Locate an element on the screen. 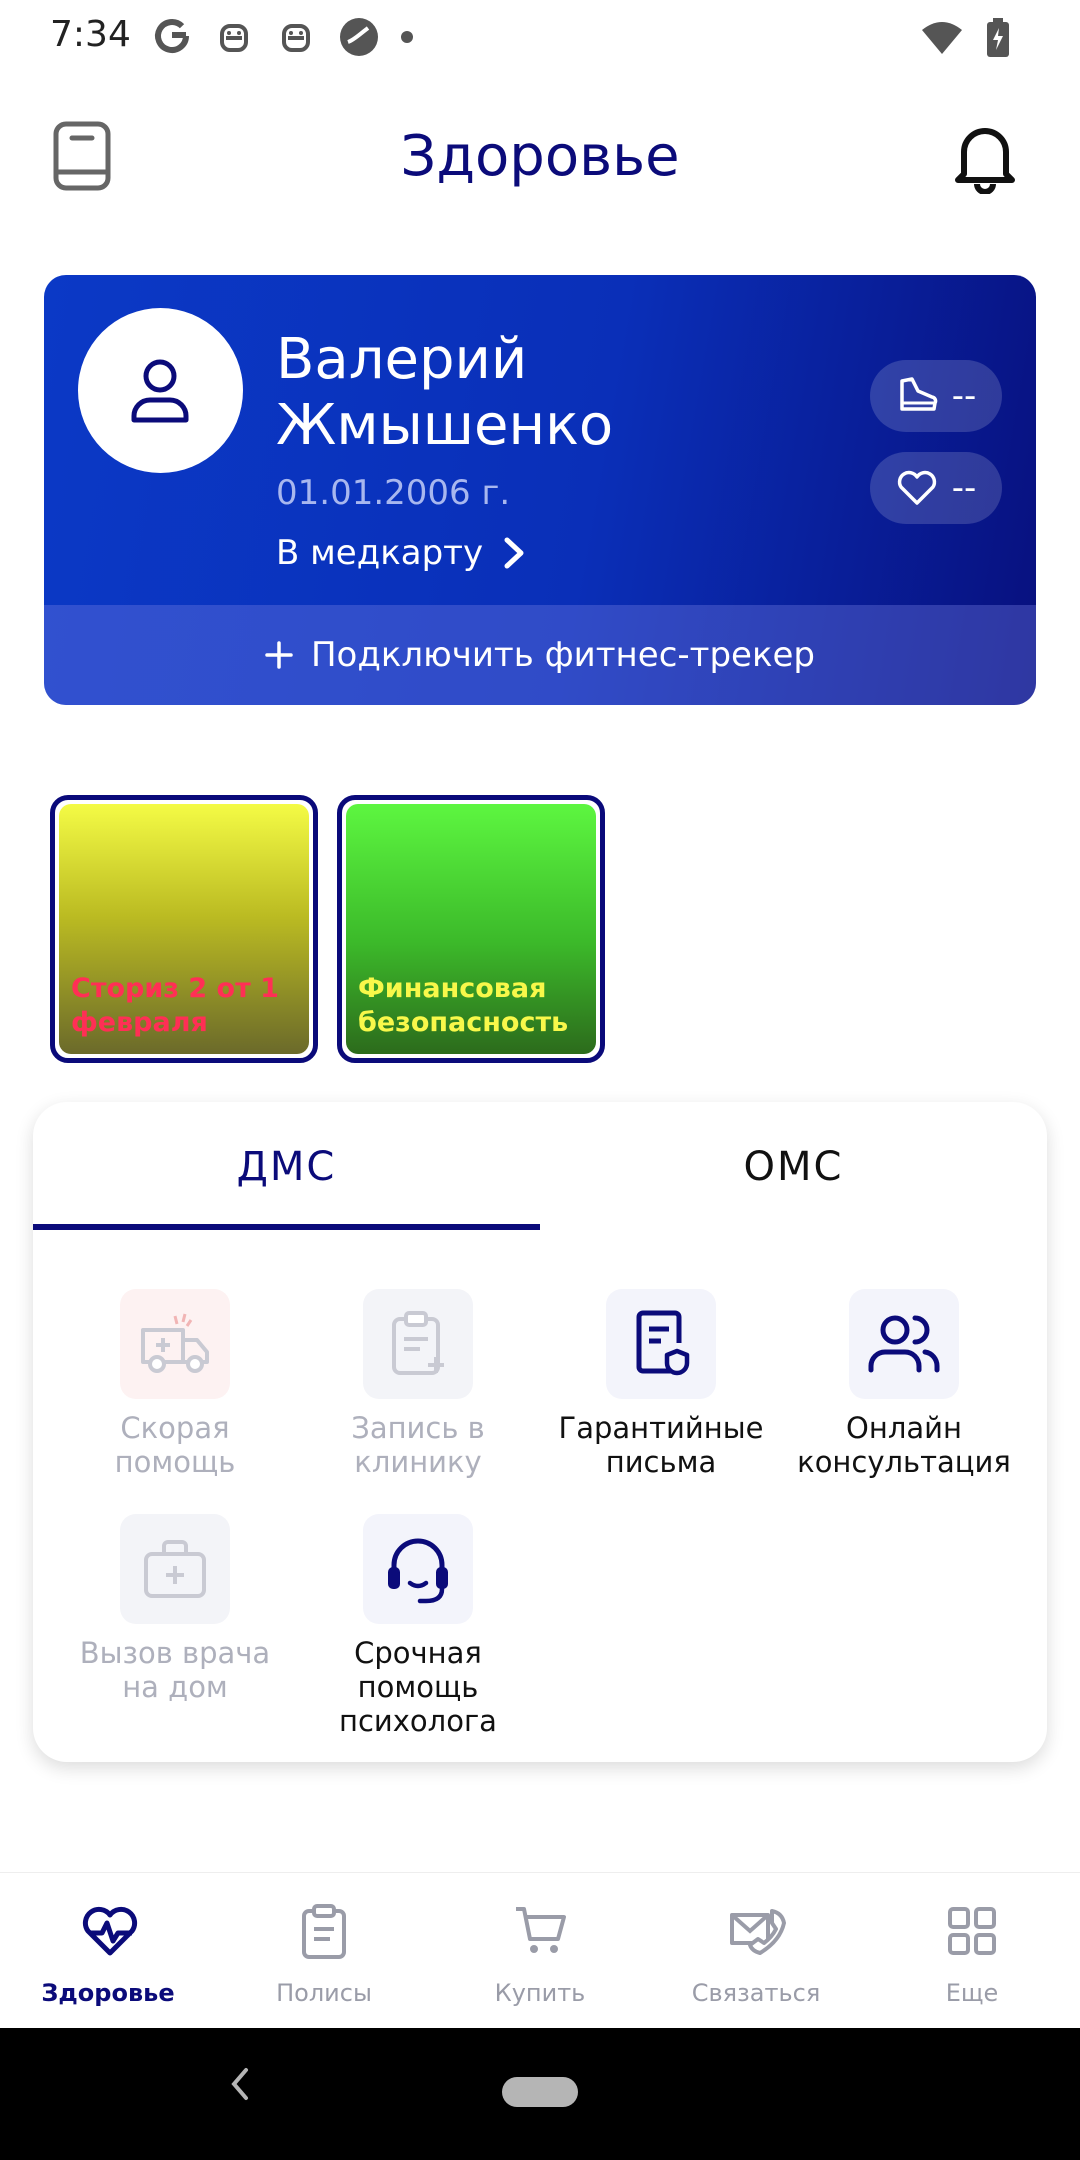  service-label: Гарантийные письма is located at coordinates (661, 1445).